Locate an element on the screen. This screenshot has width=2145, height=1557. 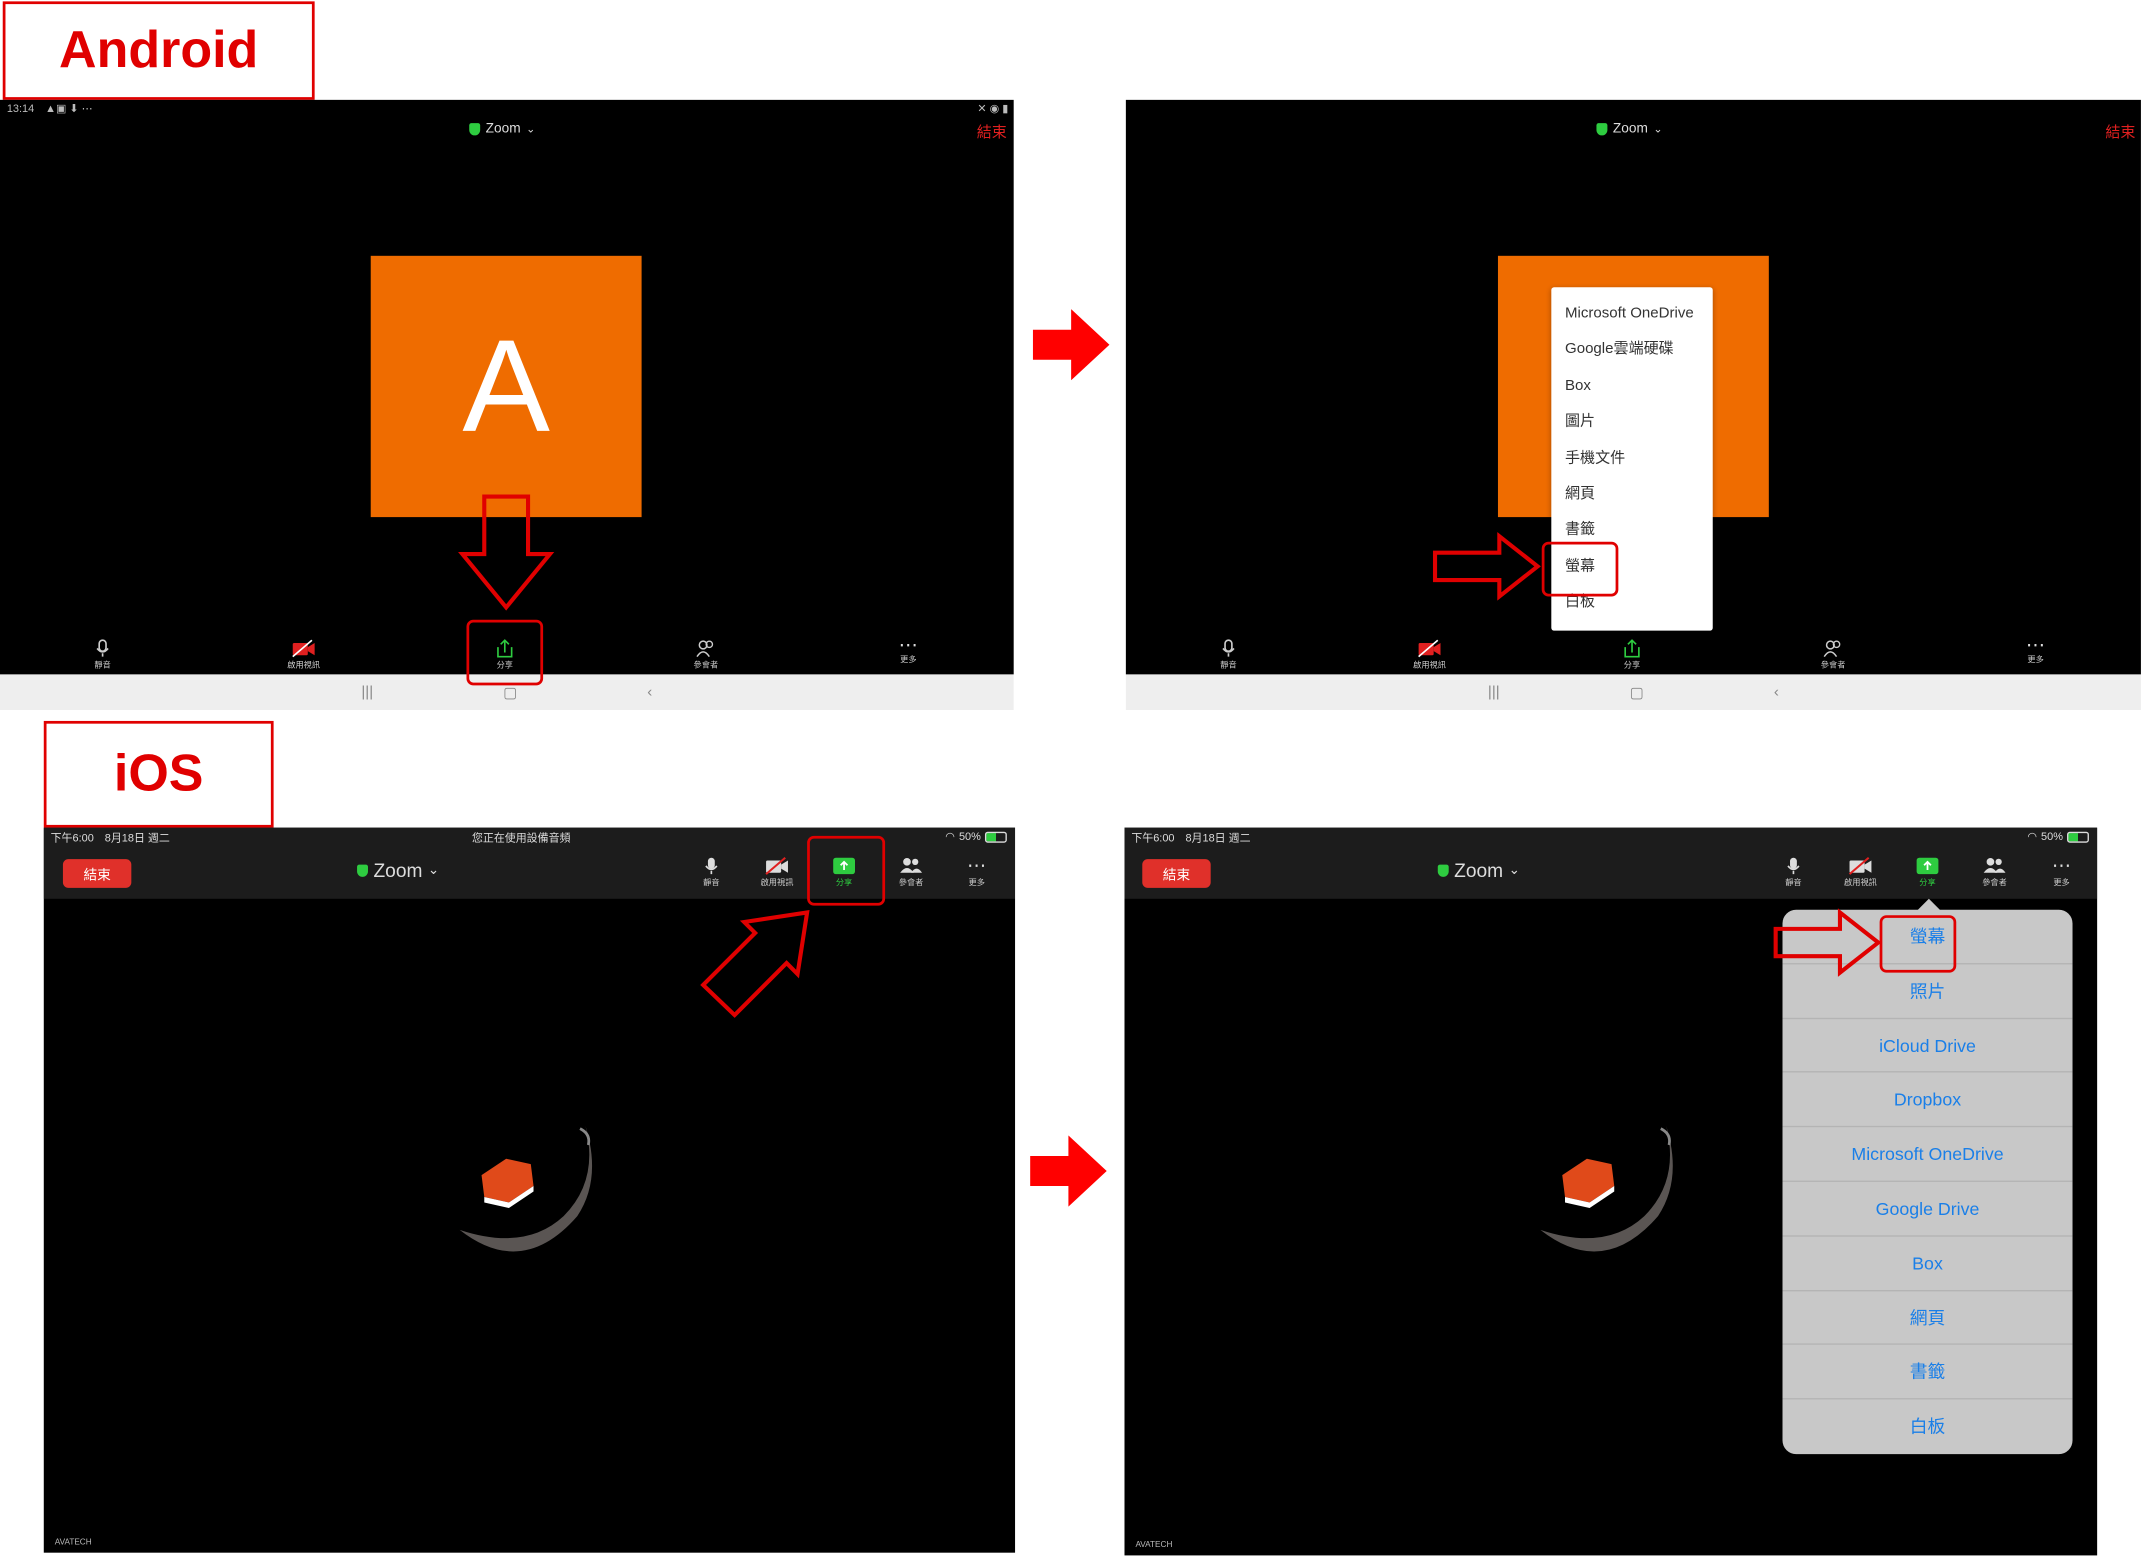
menu-item-dropbox: Dropbox is located at coordinates (1927, 1100).